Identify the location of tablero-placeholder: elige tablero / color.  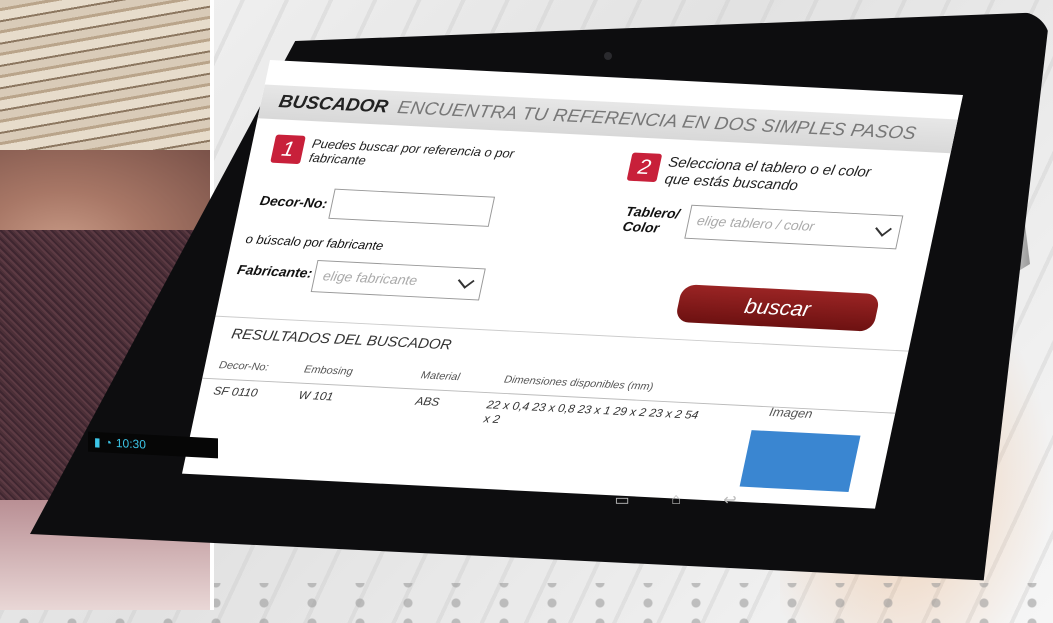
(755, 223).